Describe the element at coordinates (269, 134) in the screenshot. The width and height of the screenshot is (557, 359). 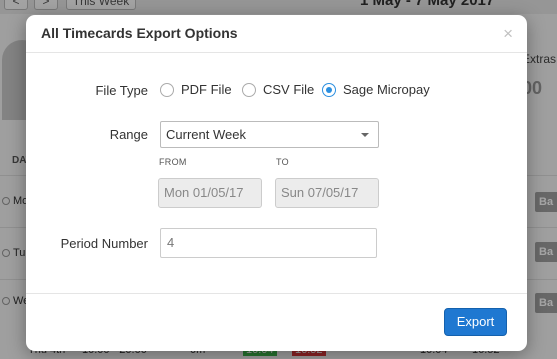
I see `range-select: Current Week` at that location.